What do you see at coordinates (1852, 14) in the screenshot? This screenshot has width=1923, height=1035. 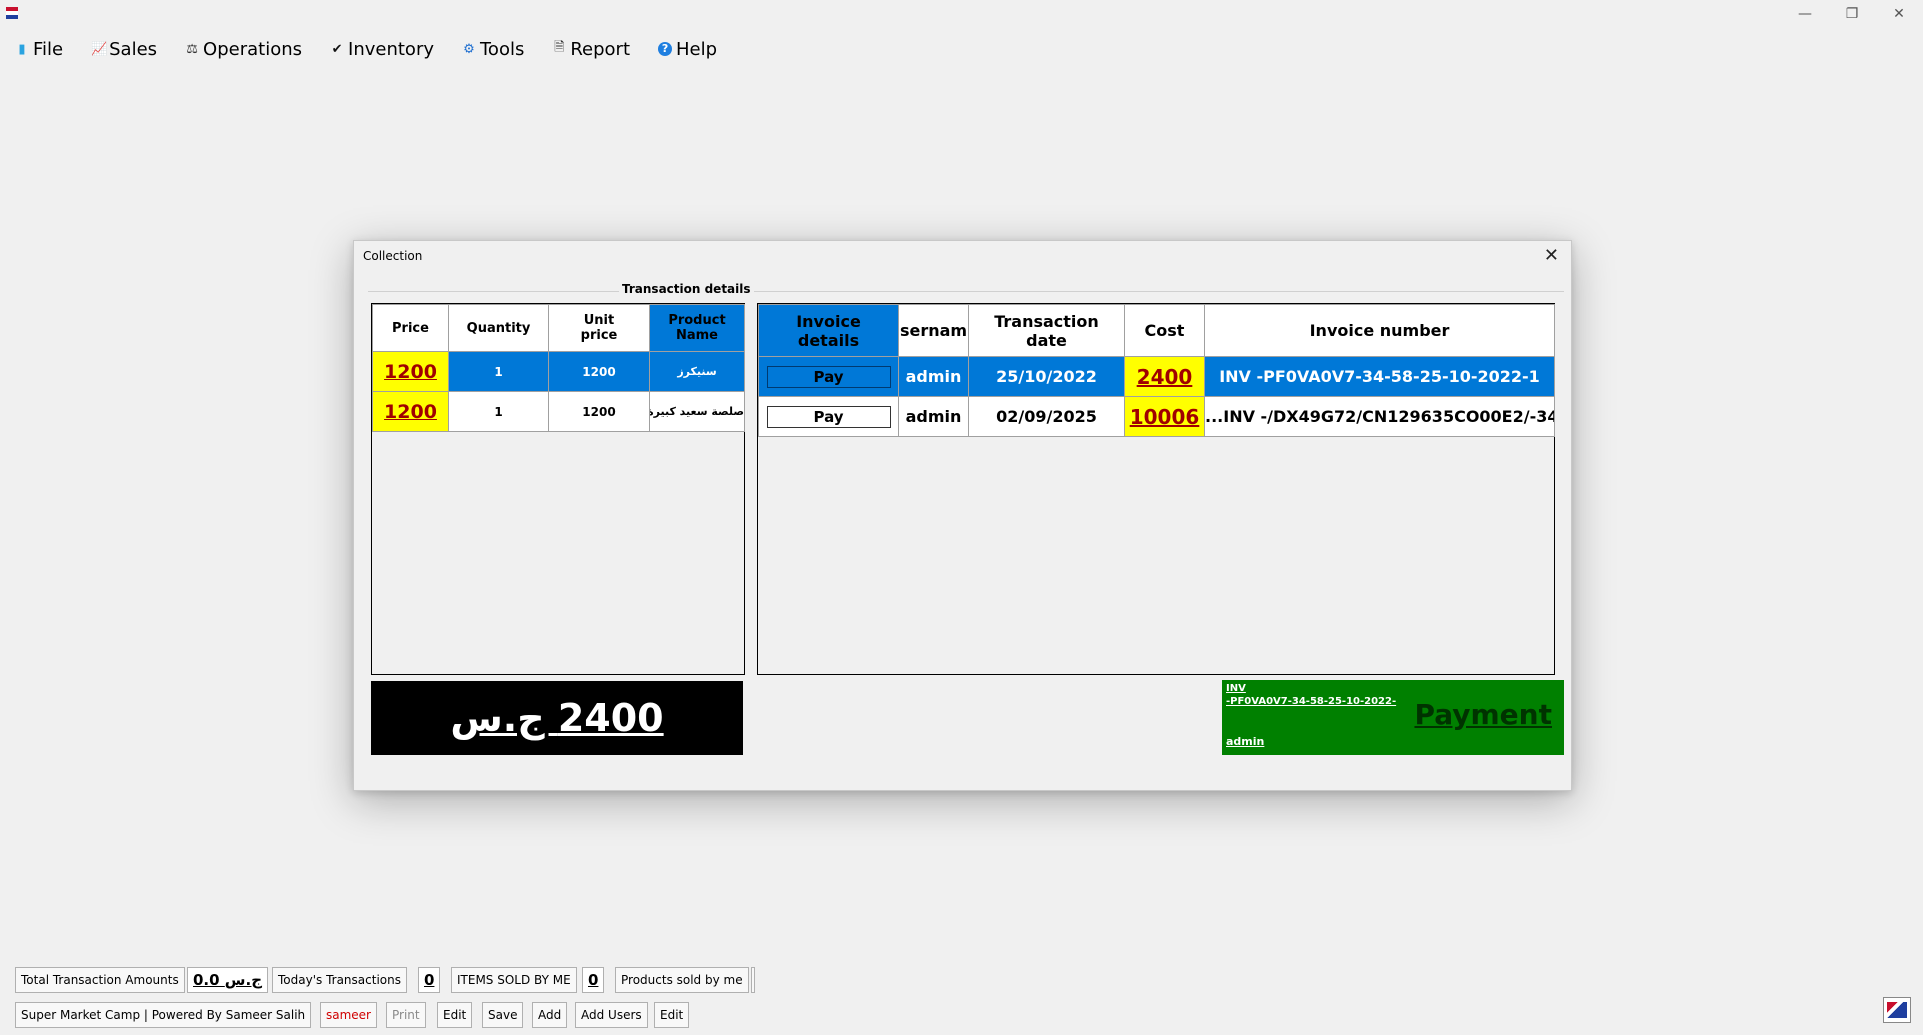 I see `restore-button: ❐` at bounding box center [1852, 14].